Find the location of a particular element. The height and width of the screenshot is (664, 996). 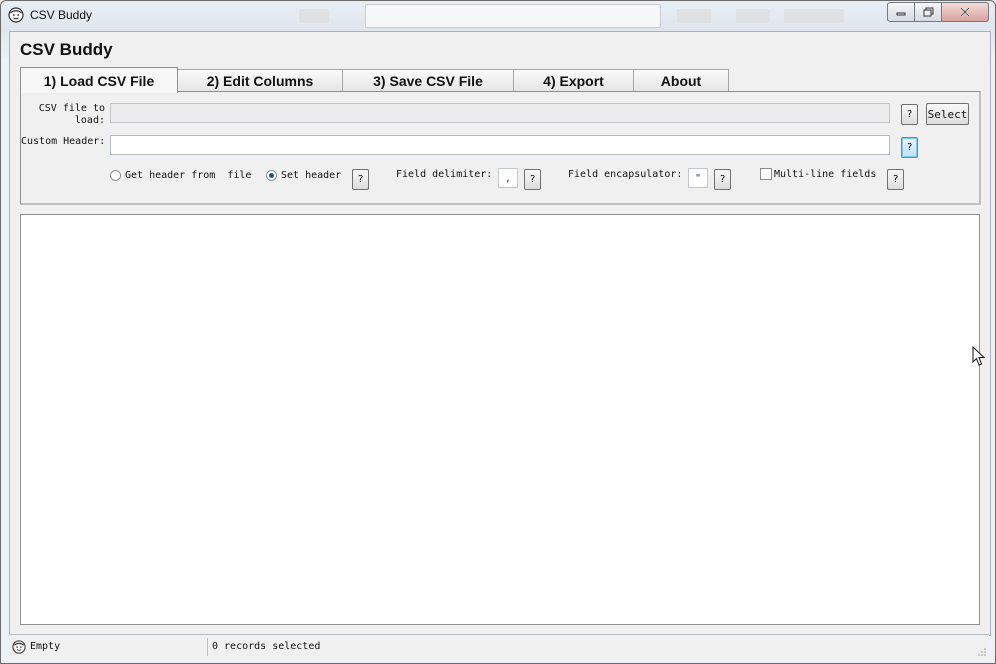

tab-edit-columns: 2) Edit Columns is located at coordinates (260, 80).